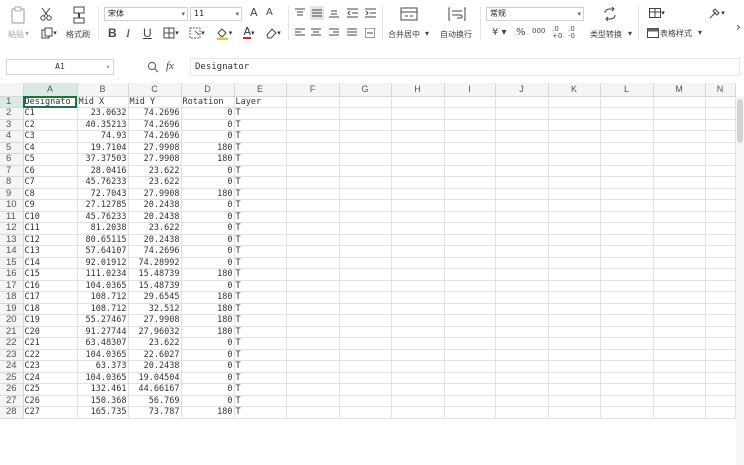 This screenshot has height=465, width=744. What do you see at coordinates (627, 286) in the screenshot?
I see `cell-l17` at bounding box center [627, 286].